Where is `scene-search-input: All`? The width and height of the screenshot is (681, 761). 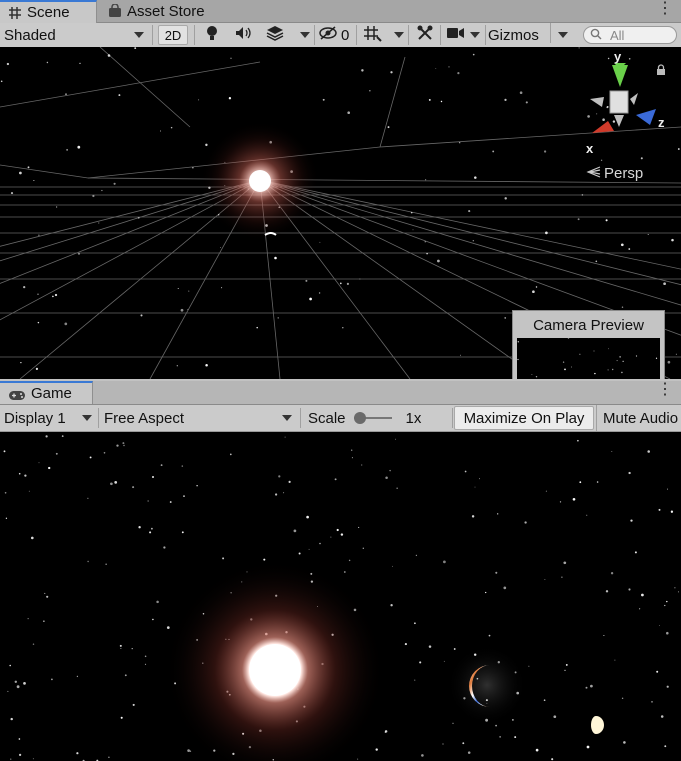
scene-search-input: All is located at coordinates (630, 35).